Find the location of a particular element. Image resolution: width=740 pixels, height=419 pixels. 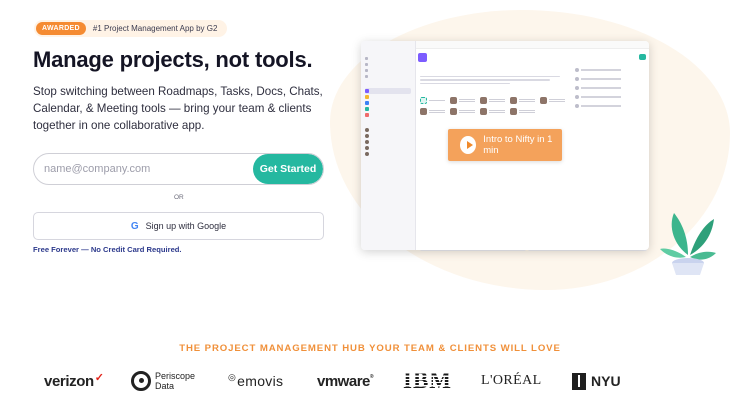

intro-video-label: Intro to Nifty in 1 min is located at coordinates (518, 145).